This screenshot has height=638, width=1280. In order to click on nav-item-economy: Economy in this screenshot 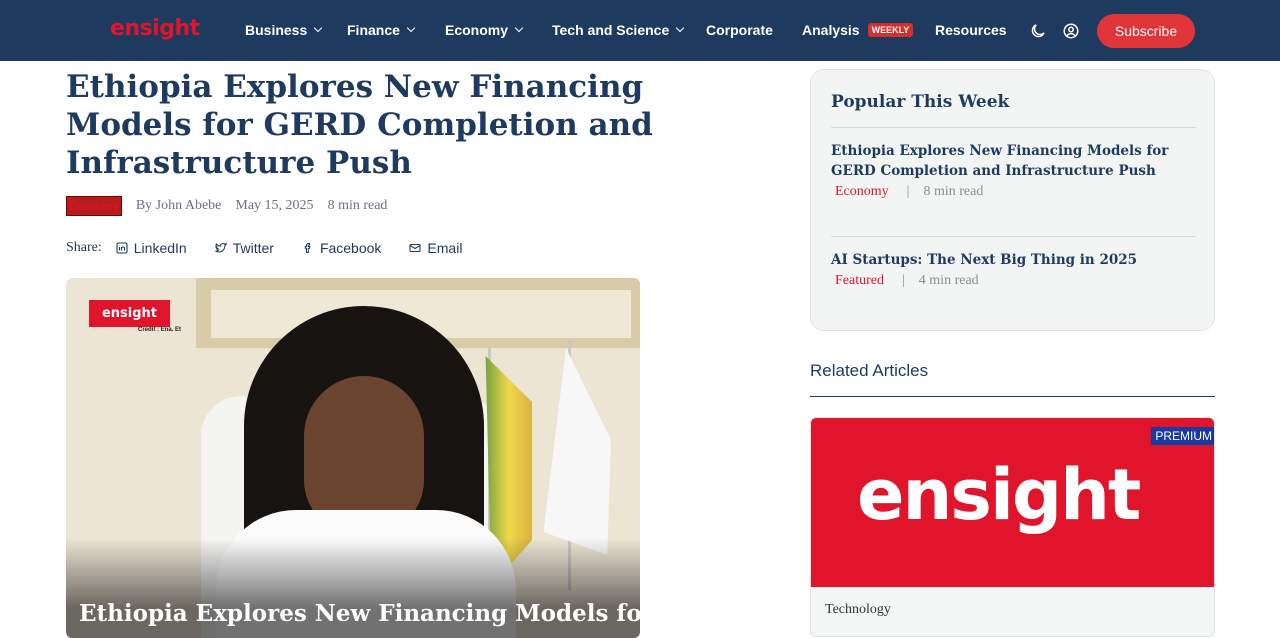, I will do `click(484, 30)`.